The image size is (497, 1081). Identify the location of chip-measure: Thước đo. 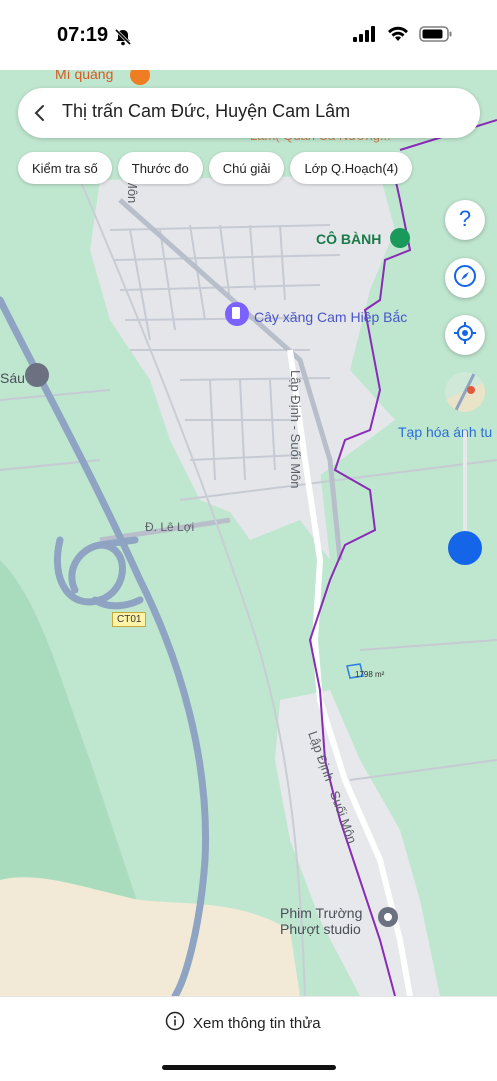
(160, 168).